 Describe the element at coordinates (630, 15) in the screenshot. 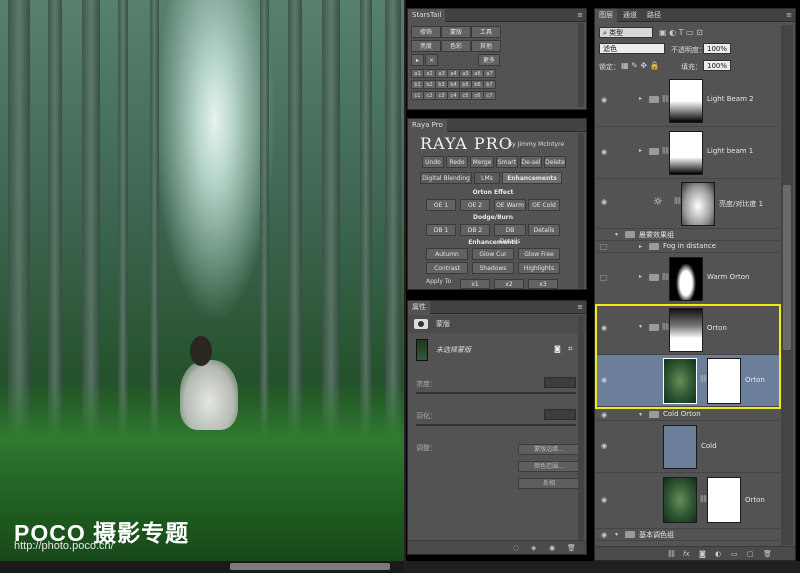

I see `tab-channels: 通道` at that location.